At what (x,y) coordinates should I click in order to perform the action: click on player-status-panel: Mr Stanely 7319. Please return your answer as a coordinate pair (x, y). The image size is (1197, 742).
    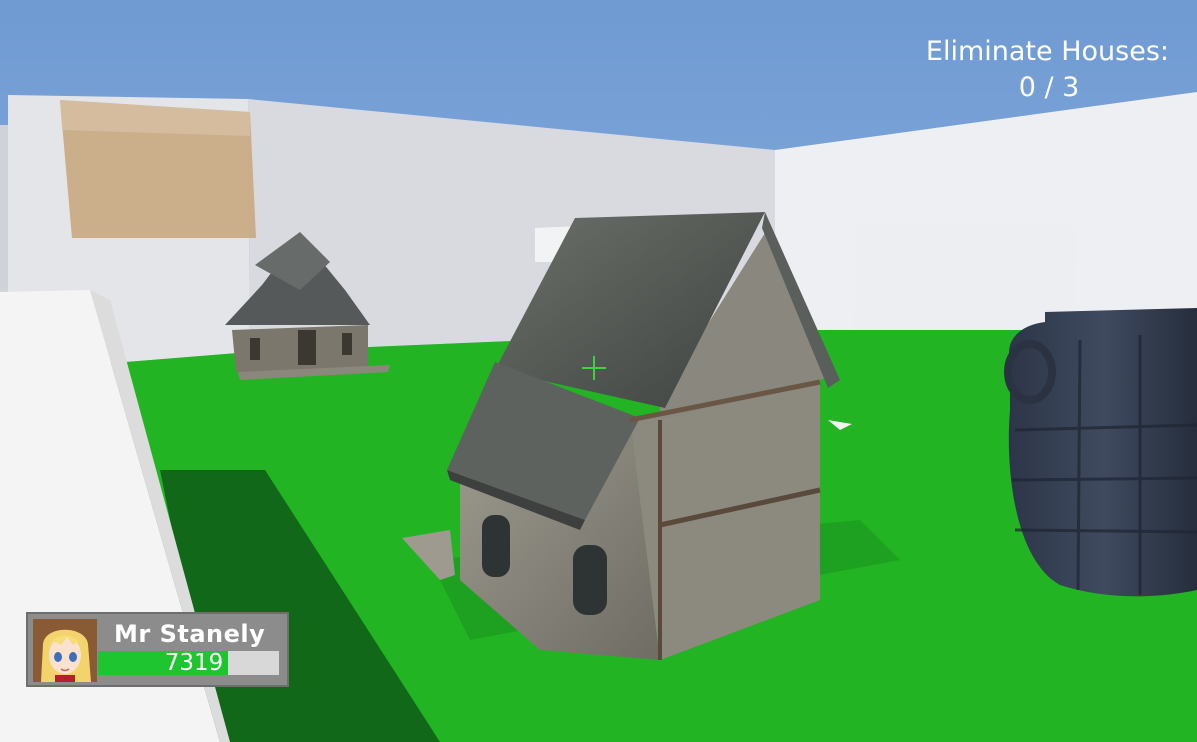
    Looking at the image, I should click on (157, 649).